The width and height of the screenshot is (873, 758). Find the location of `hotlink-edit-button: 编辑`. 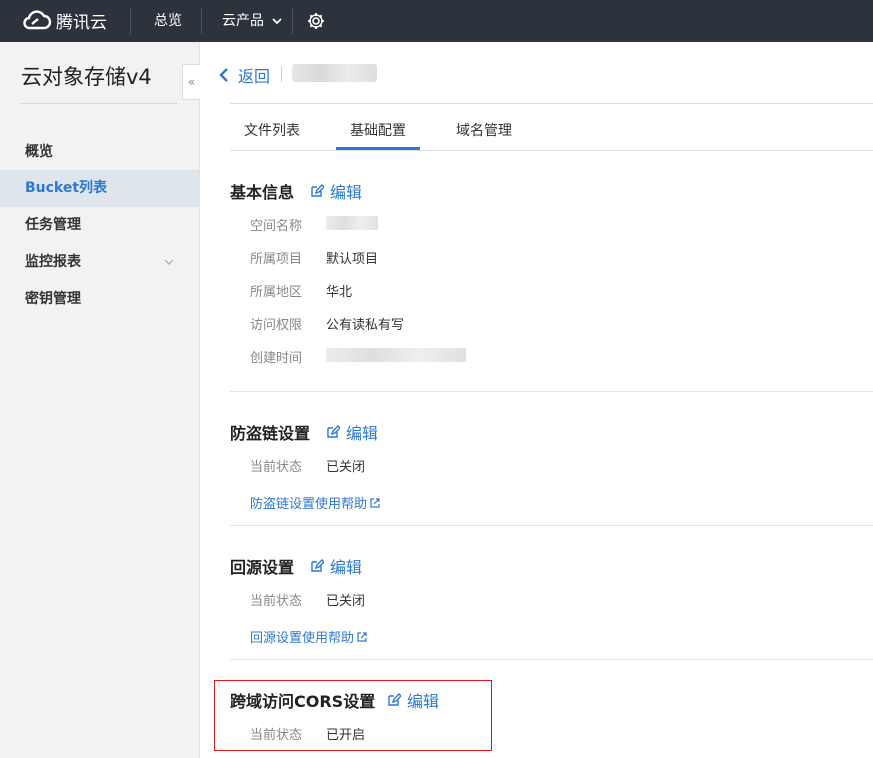

hotlink-edit-button: 编辑 is located at coordinates (352, 432).